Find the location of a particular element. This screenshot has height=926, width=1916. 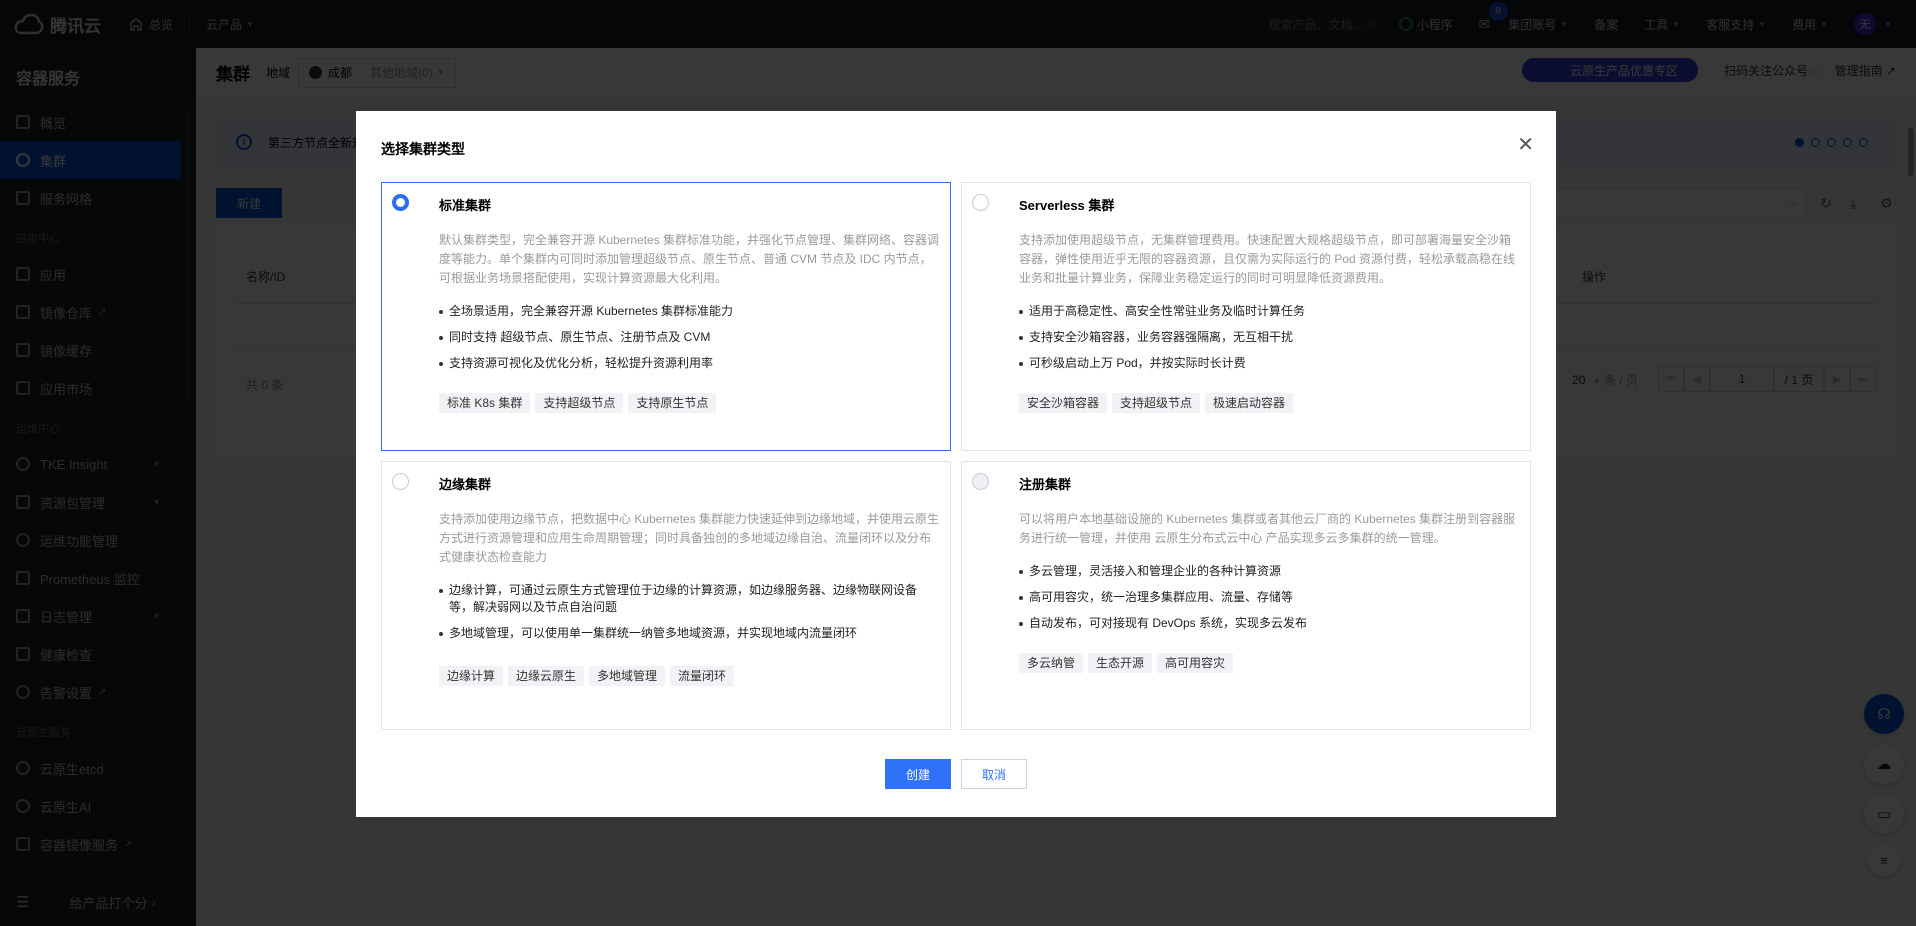

radio-registered is located at coordinates (980, 481).